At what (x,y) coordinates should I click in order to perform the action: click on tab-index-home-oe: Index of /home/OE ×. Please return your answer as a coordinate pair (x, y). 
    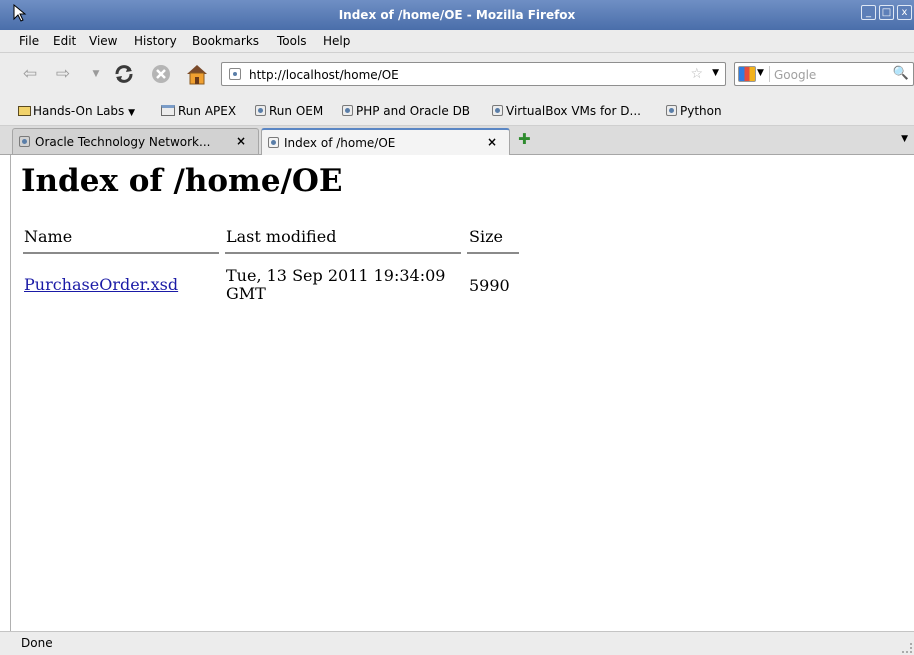
    Looking at the image, I should click on (385, 141).